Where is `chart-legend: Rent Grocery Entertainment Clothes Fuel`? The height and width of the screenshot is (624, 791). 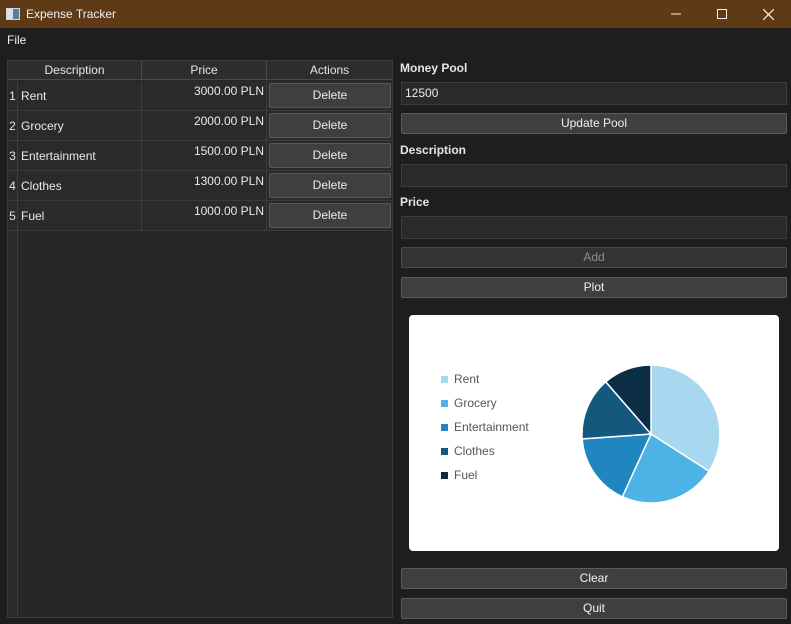
chart-legend: Rent Grocery Entertainment Clothes Fuel is located at coordinates (485, 427).